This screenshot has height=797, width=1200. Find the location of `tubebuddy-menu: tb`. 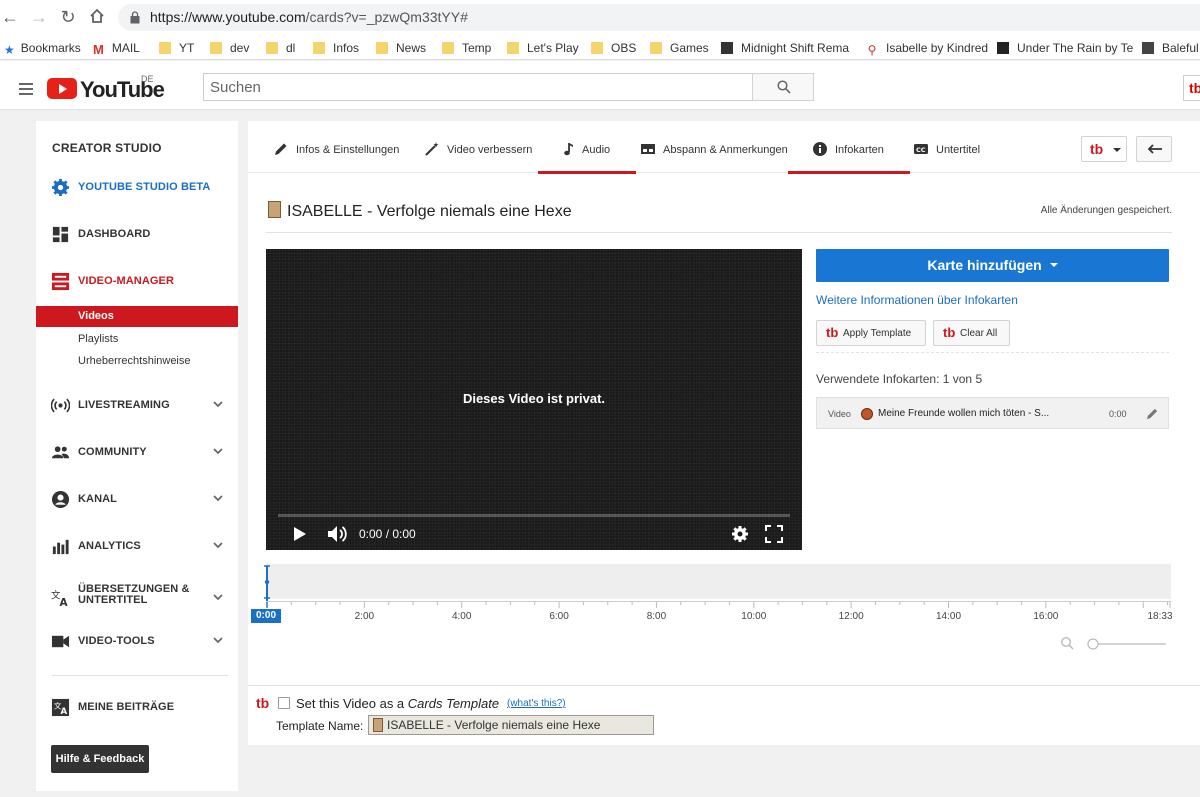

tubebuddy-menu: tb is located at coordinates (1191, 88).